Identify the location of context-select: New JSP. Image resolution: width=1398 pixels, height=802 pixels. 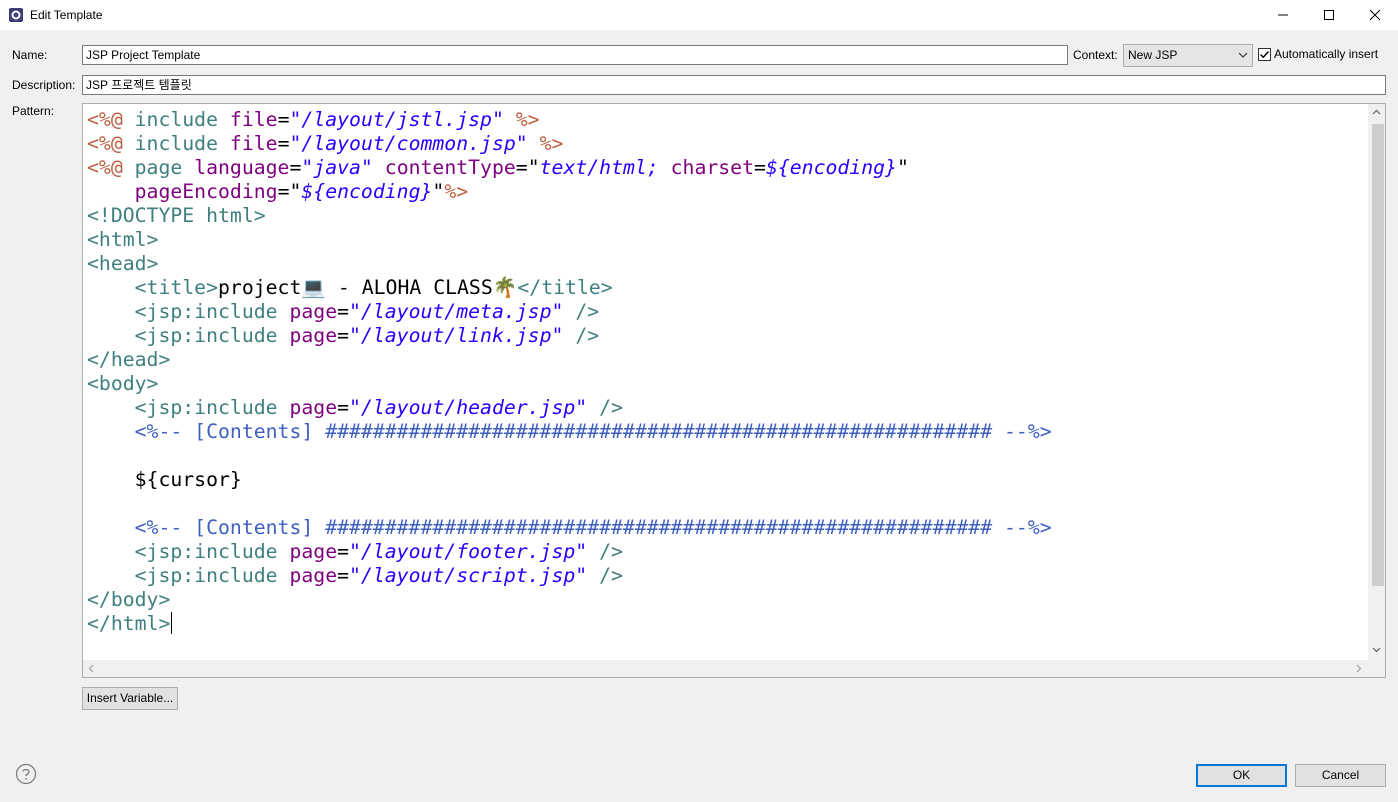
(1188, 55).